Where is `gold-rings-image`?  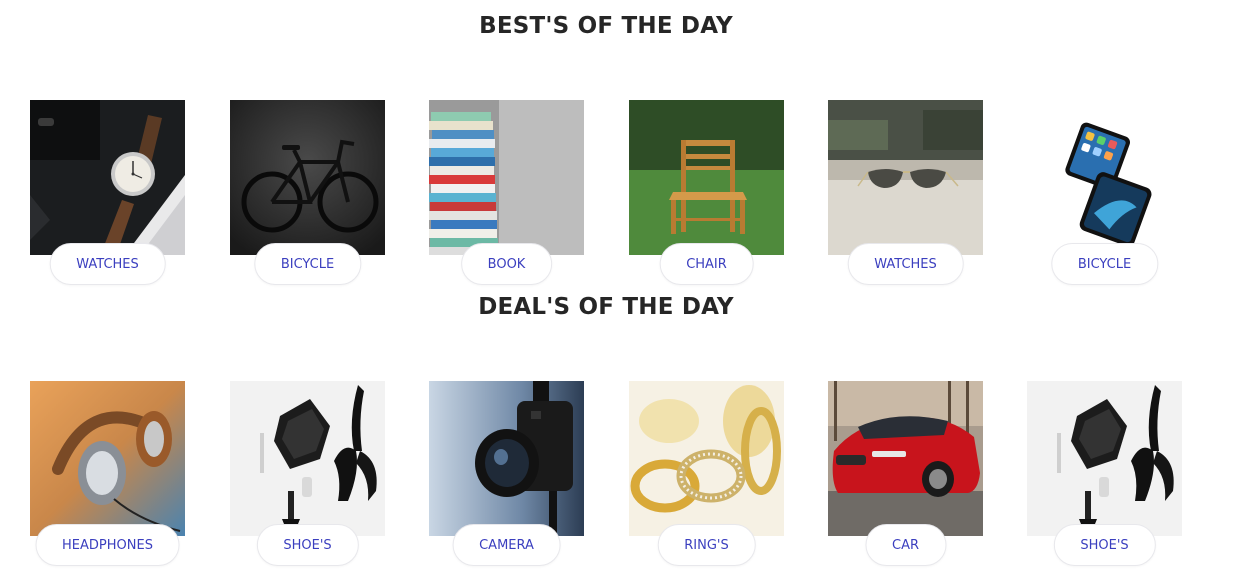 gold-rings-image is located at coordinates (706, 458).